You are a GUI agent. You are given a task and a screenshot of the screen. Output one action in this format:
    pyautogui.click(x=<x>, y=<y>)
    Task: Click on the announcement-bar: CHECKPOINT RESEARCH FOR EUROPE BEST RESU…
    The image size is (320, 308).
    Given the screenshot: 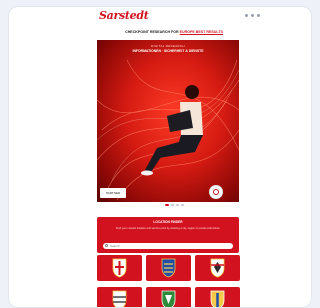 What is the action you would take?
    pyautogui.click(x=174, y=33)
    